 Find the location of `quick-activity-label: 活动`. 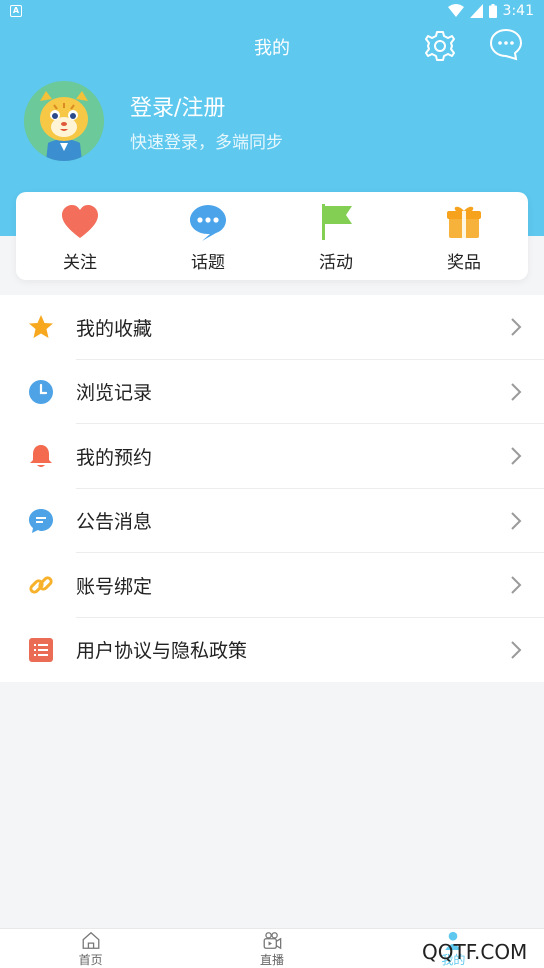

quick-activity-label: 活动 is located at coordinates (336, 263).